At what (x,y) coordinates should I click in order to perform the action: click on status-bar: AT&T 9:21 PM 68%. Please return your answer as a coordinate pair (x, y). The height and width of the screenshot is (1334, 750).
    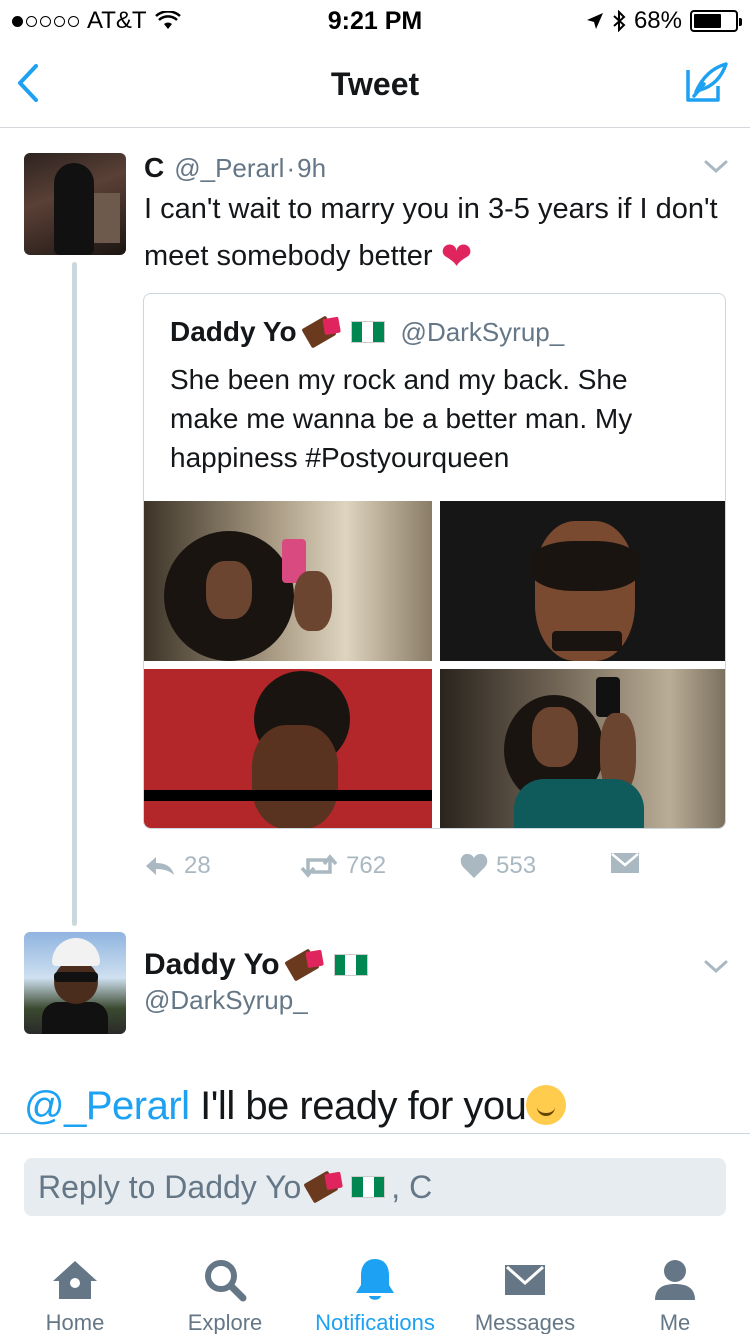
    Looking at the image, I should click on (375, 20).